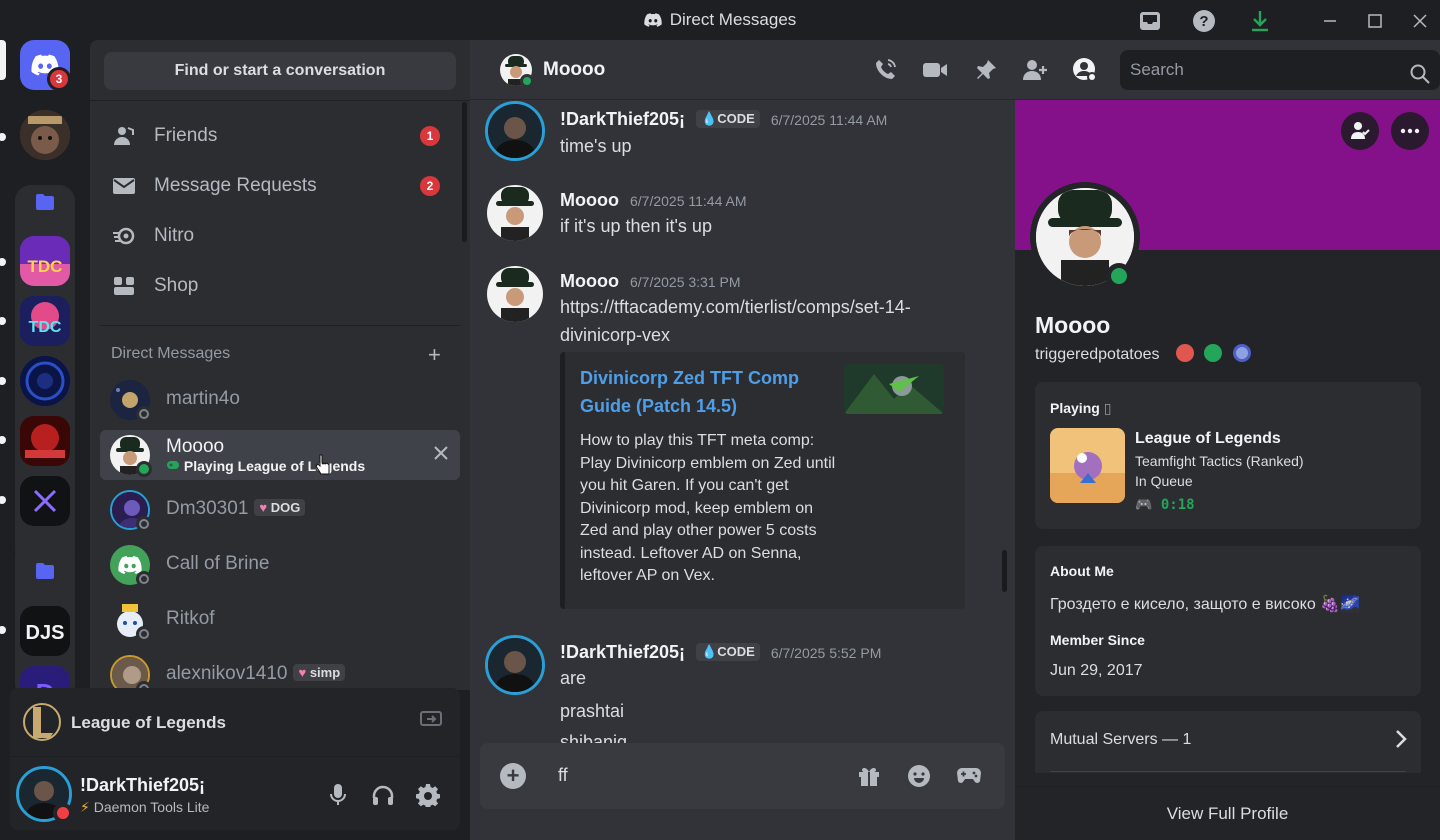  Describe the element at coordinates (1330, 21) in the screenshot. I see `minimize-icon` at that location.